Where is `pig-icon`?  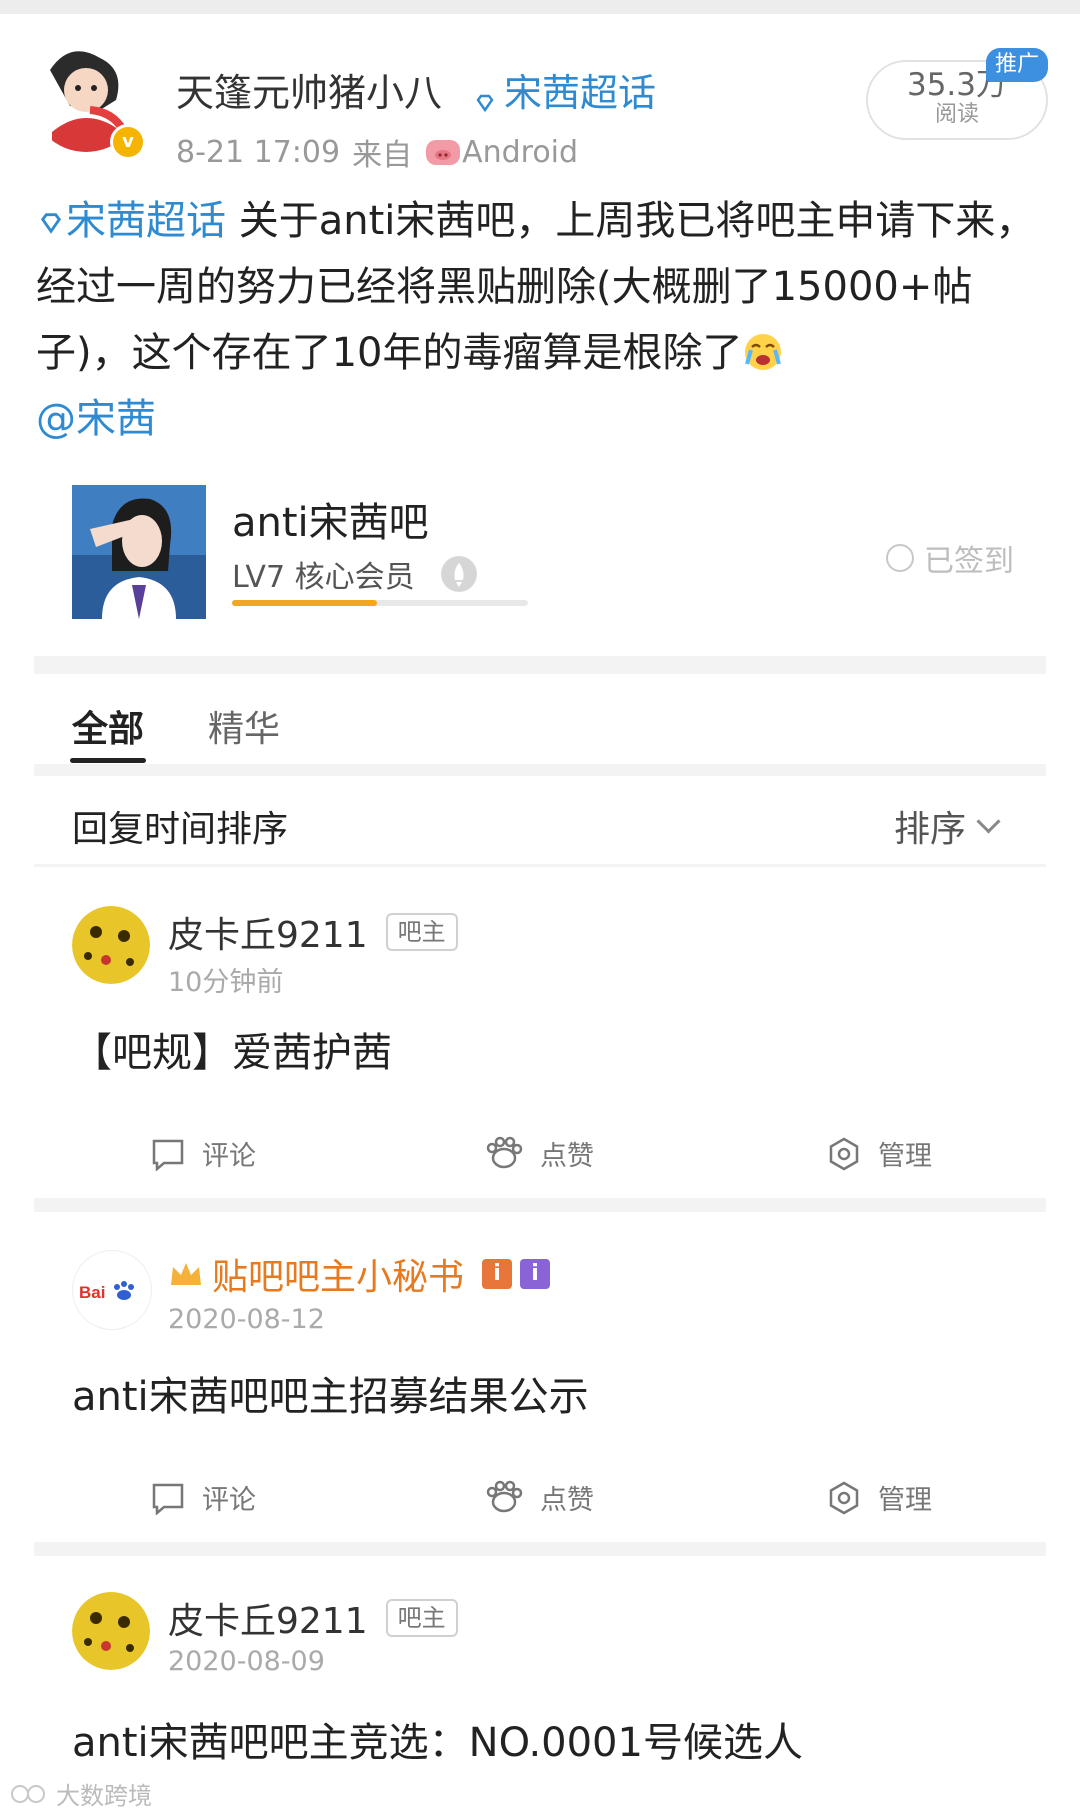 pig-icon is located at coordinates (443, 152).